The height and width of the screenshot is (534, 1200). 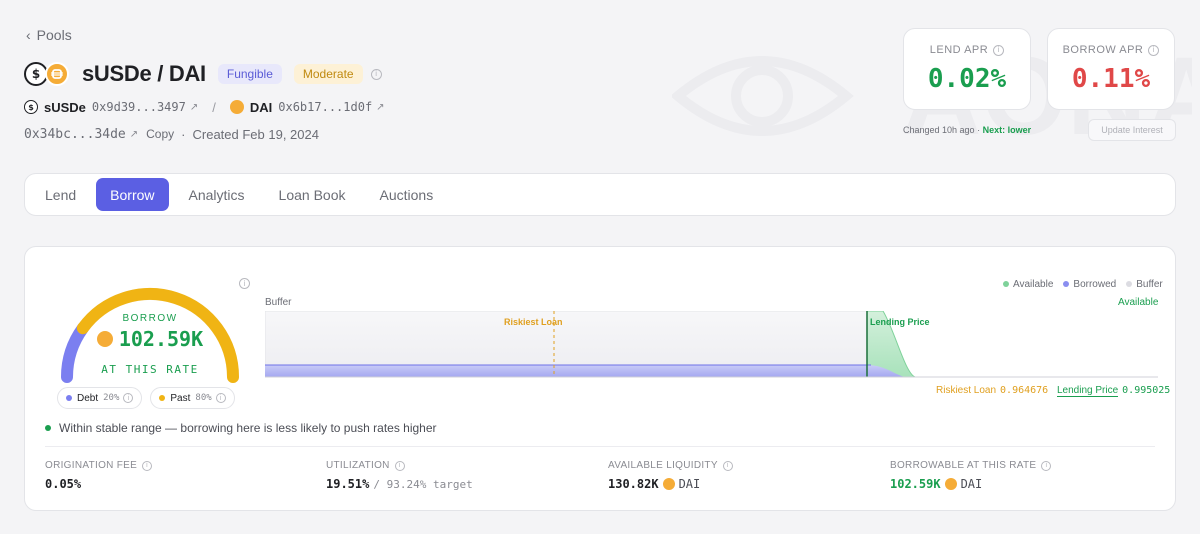 What do you see at coordinates (146, 398) in the screenshot?
I see `gauge-chips: Debt 20% i Past 80% i` at bounding box center [146, 398].